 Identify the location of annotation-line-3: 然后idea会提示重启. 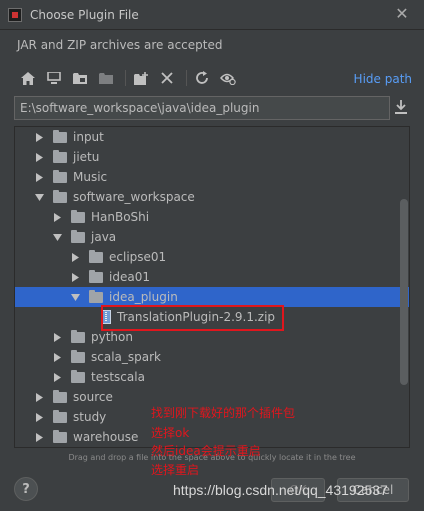
(206, 451).